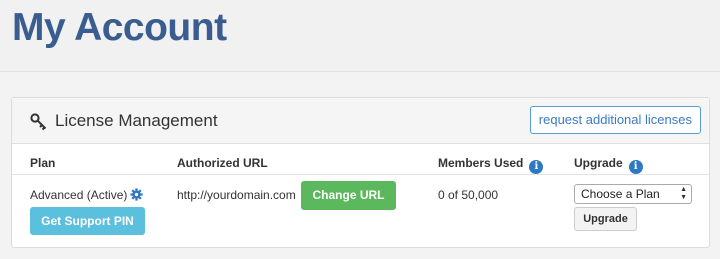 The height and width of the screenshot is (259, 720). I want to click on members-header-label: Members Used, so click(481, 163).